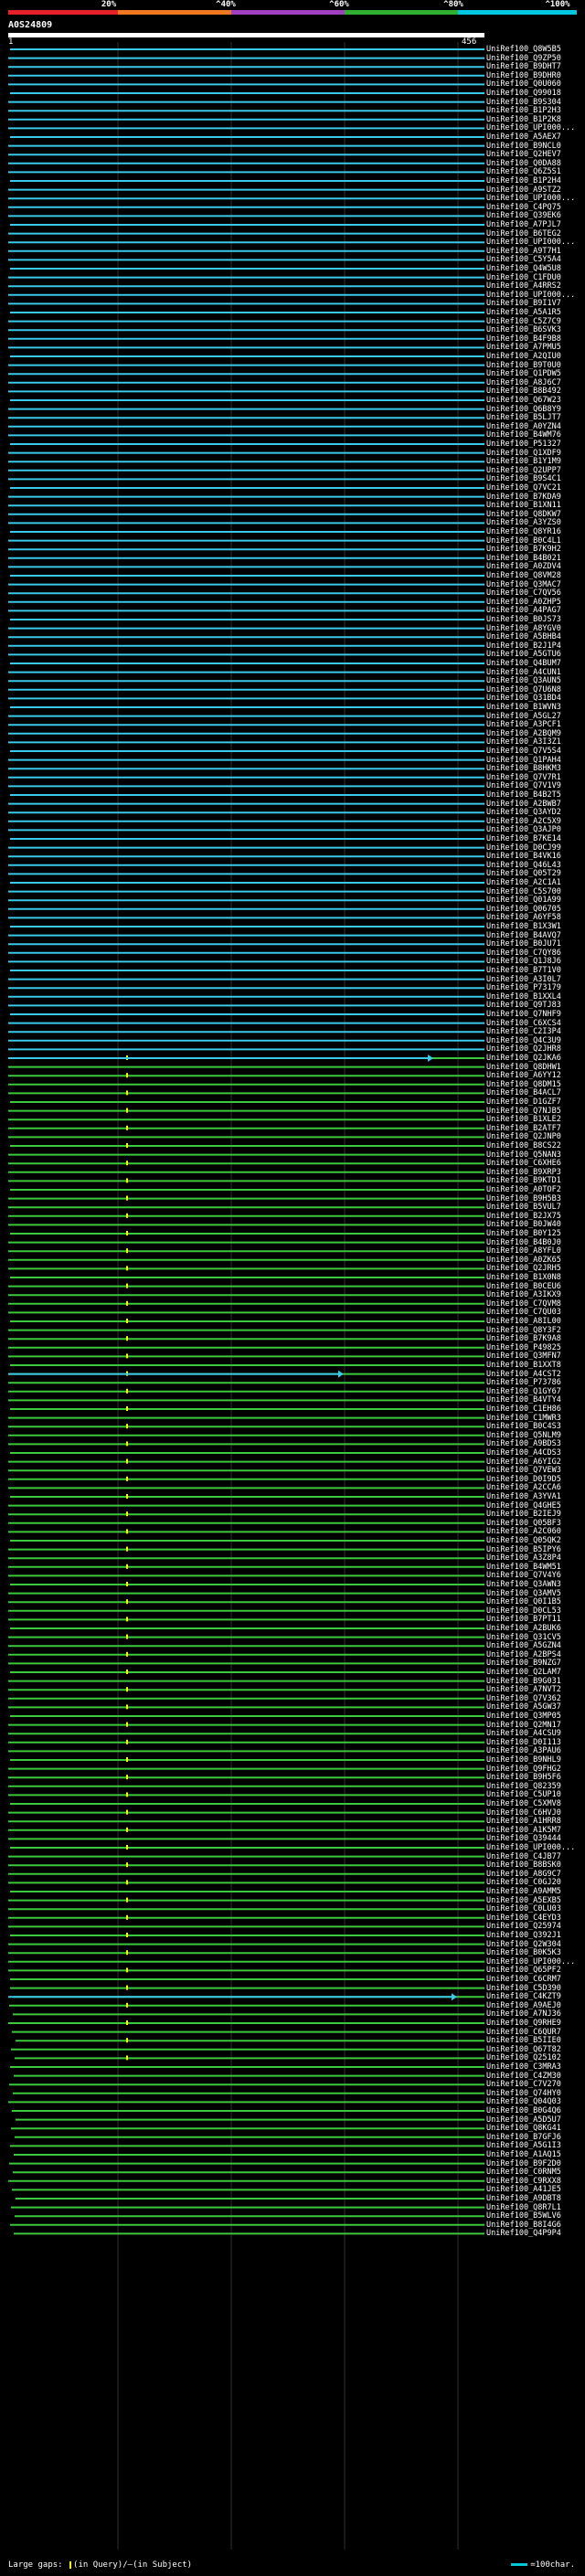  What do you see at coordinates (535, 303) in the screenshot?
I see `hit-label: UniRef100_B9I1V7` at bounding box center [535, 303].